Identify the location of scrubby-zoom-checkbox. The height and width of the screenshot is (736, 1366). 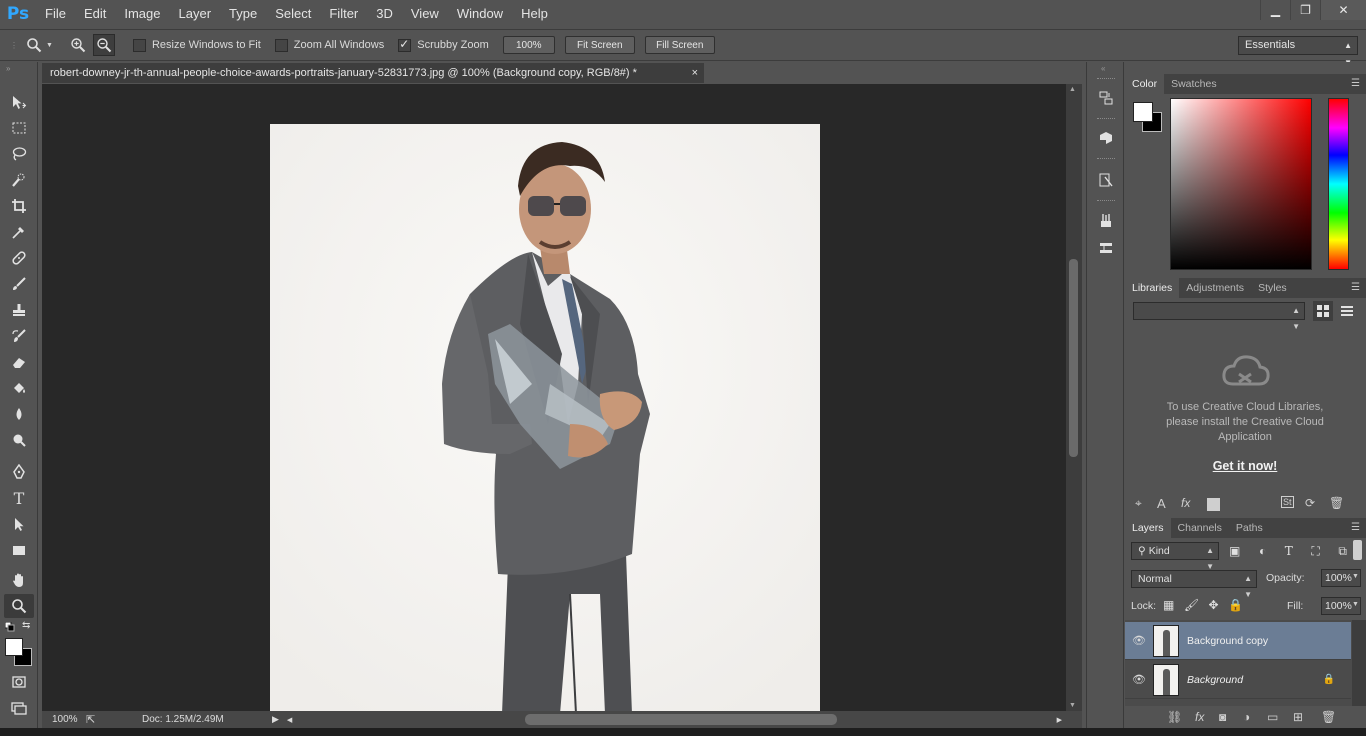
(405, 44).